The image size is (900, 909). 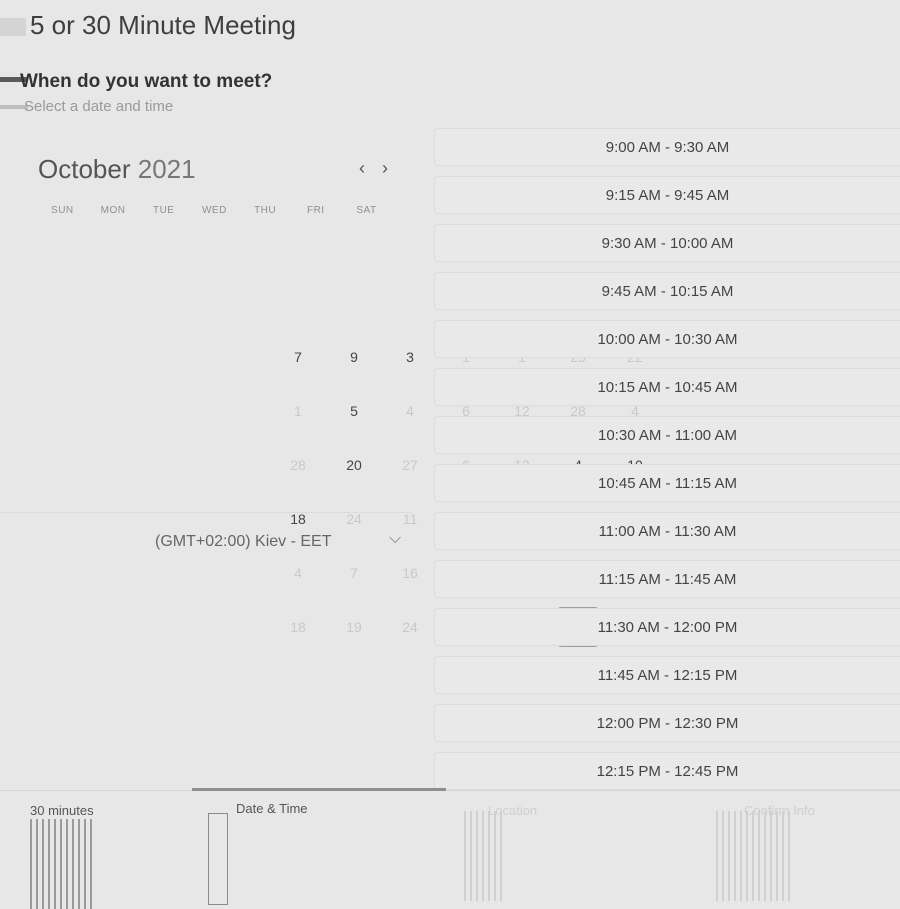 What do you see at coordinates (146, 81) in the screenshot?
I see `question-heading: When do you want to meet?` at bounding box center [146, 81].